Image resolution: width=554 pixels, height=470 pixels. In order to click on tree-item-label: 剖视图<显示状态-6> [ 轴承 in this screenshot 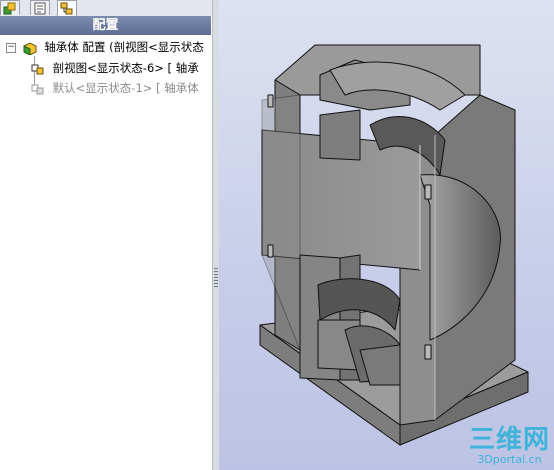, I will do `click(125, 68)`.